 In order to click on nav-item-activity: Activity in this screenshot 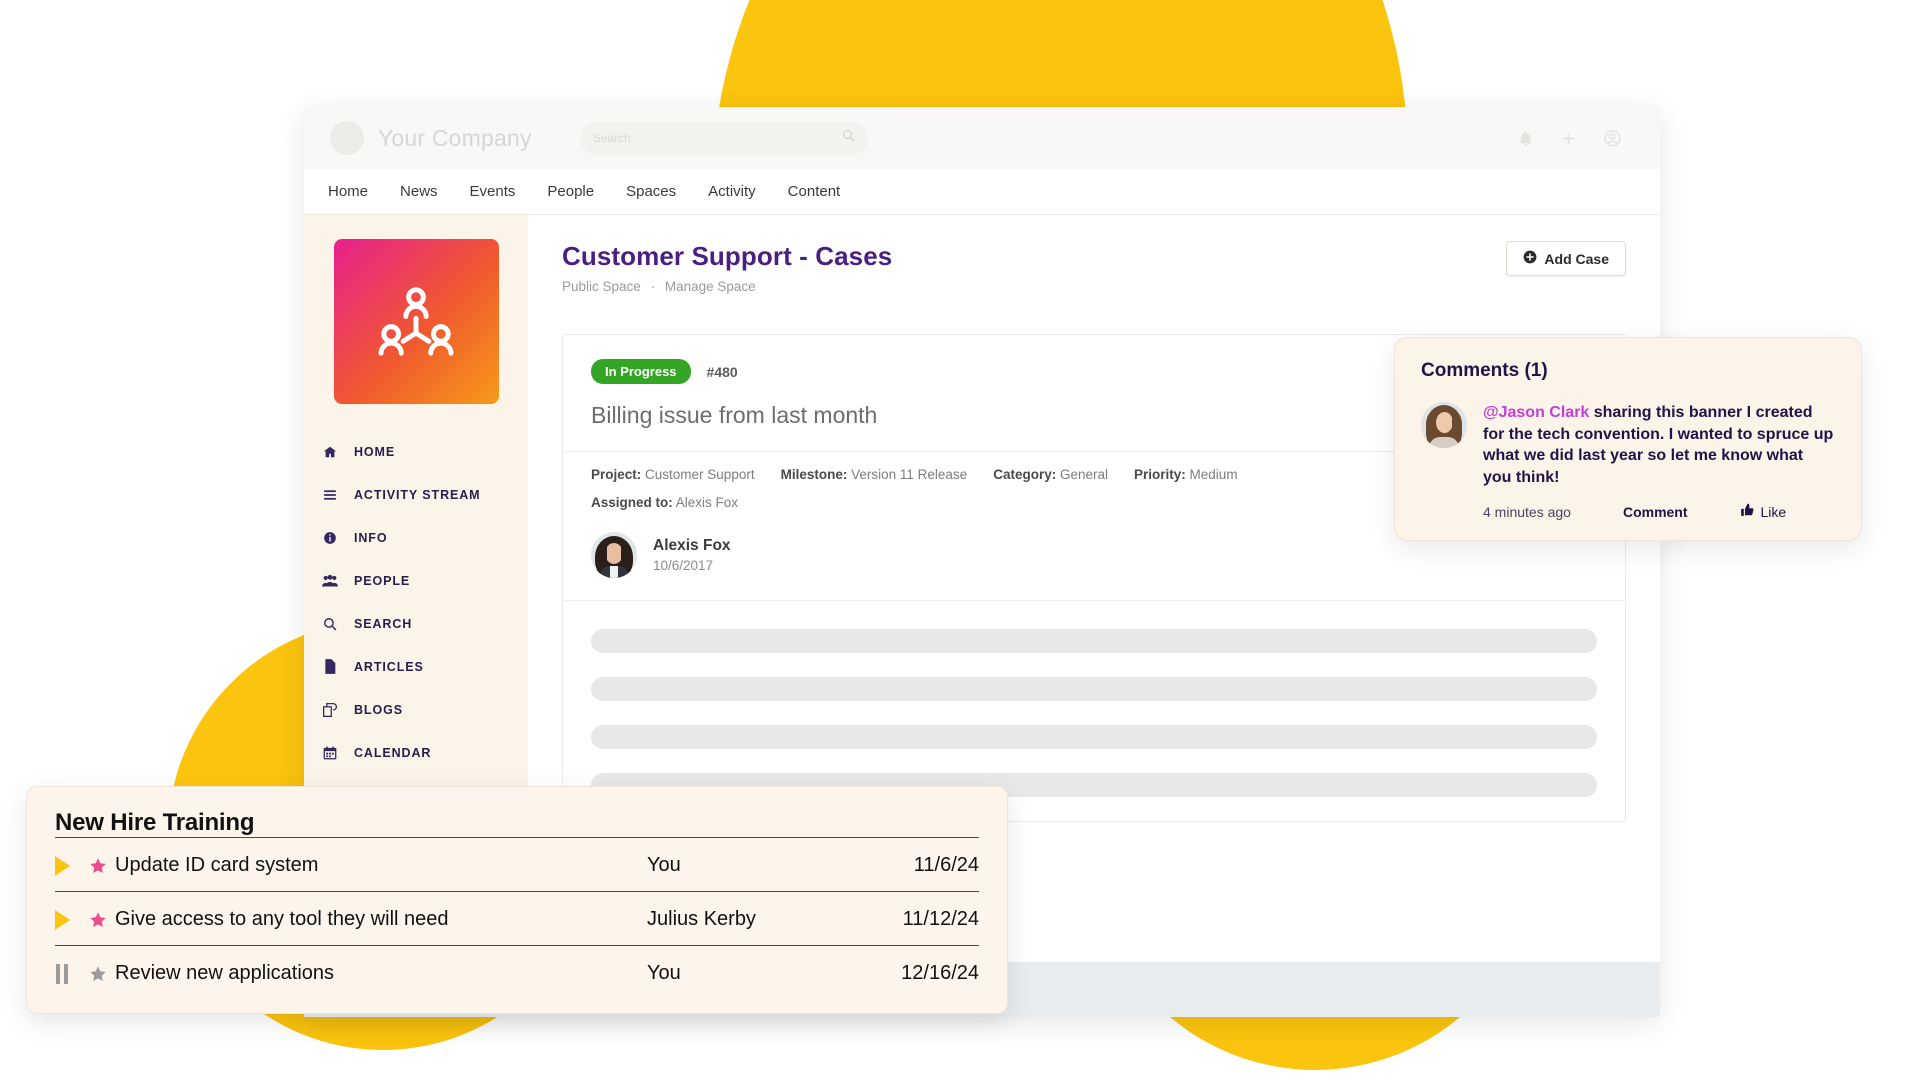, I will do `click(732, 191)`.